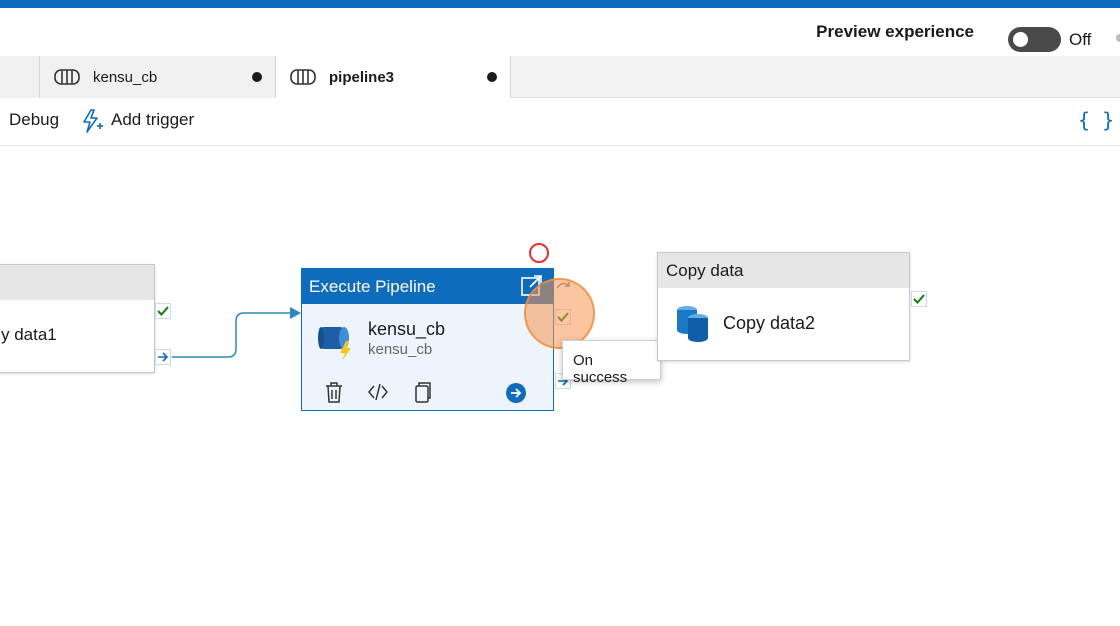 This screenshot has height=626, width=1120. What do you see at coordinates (783, 306) in the screenshot?
I see `activity-copy-data2: Copy data Copy data2` at bounding box center [783, 306].